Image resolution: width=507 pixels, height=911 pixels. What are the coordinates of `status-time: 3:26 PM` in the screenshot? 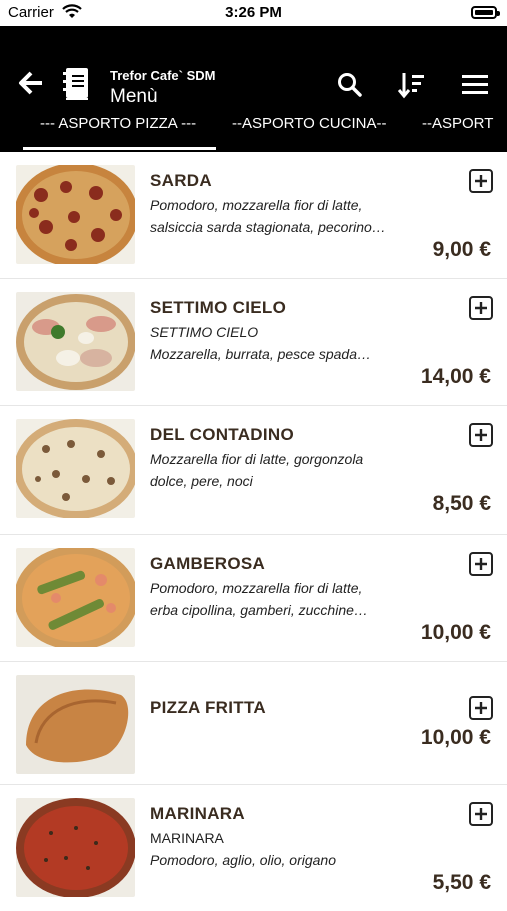 It's located at (253, 12).